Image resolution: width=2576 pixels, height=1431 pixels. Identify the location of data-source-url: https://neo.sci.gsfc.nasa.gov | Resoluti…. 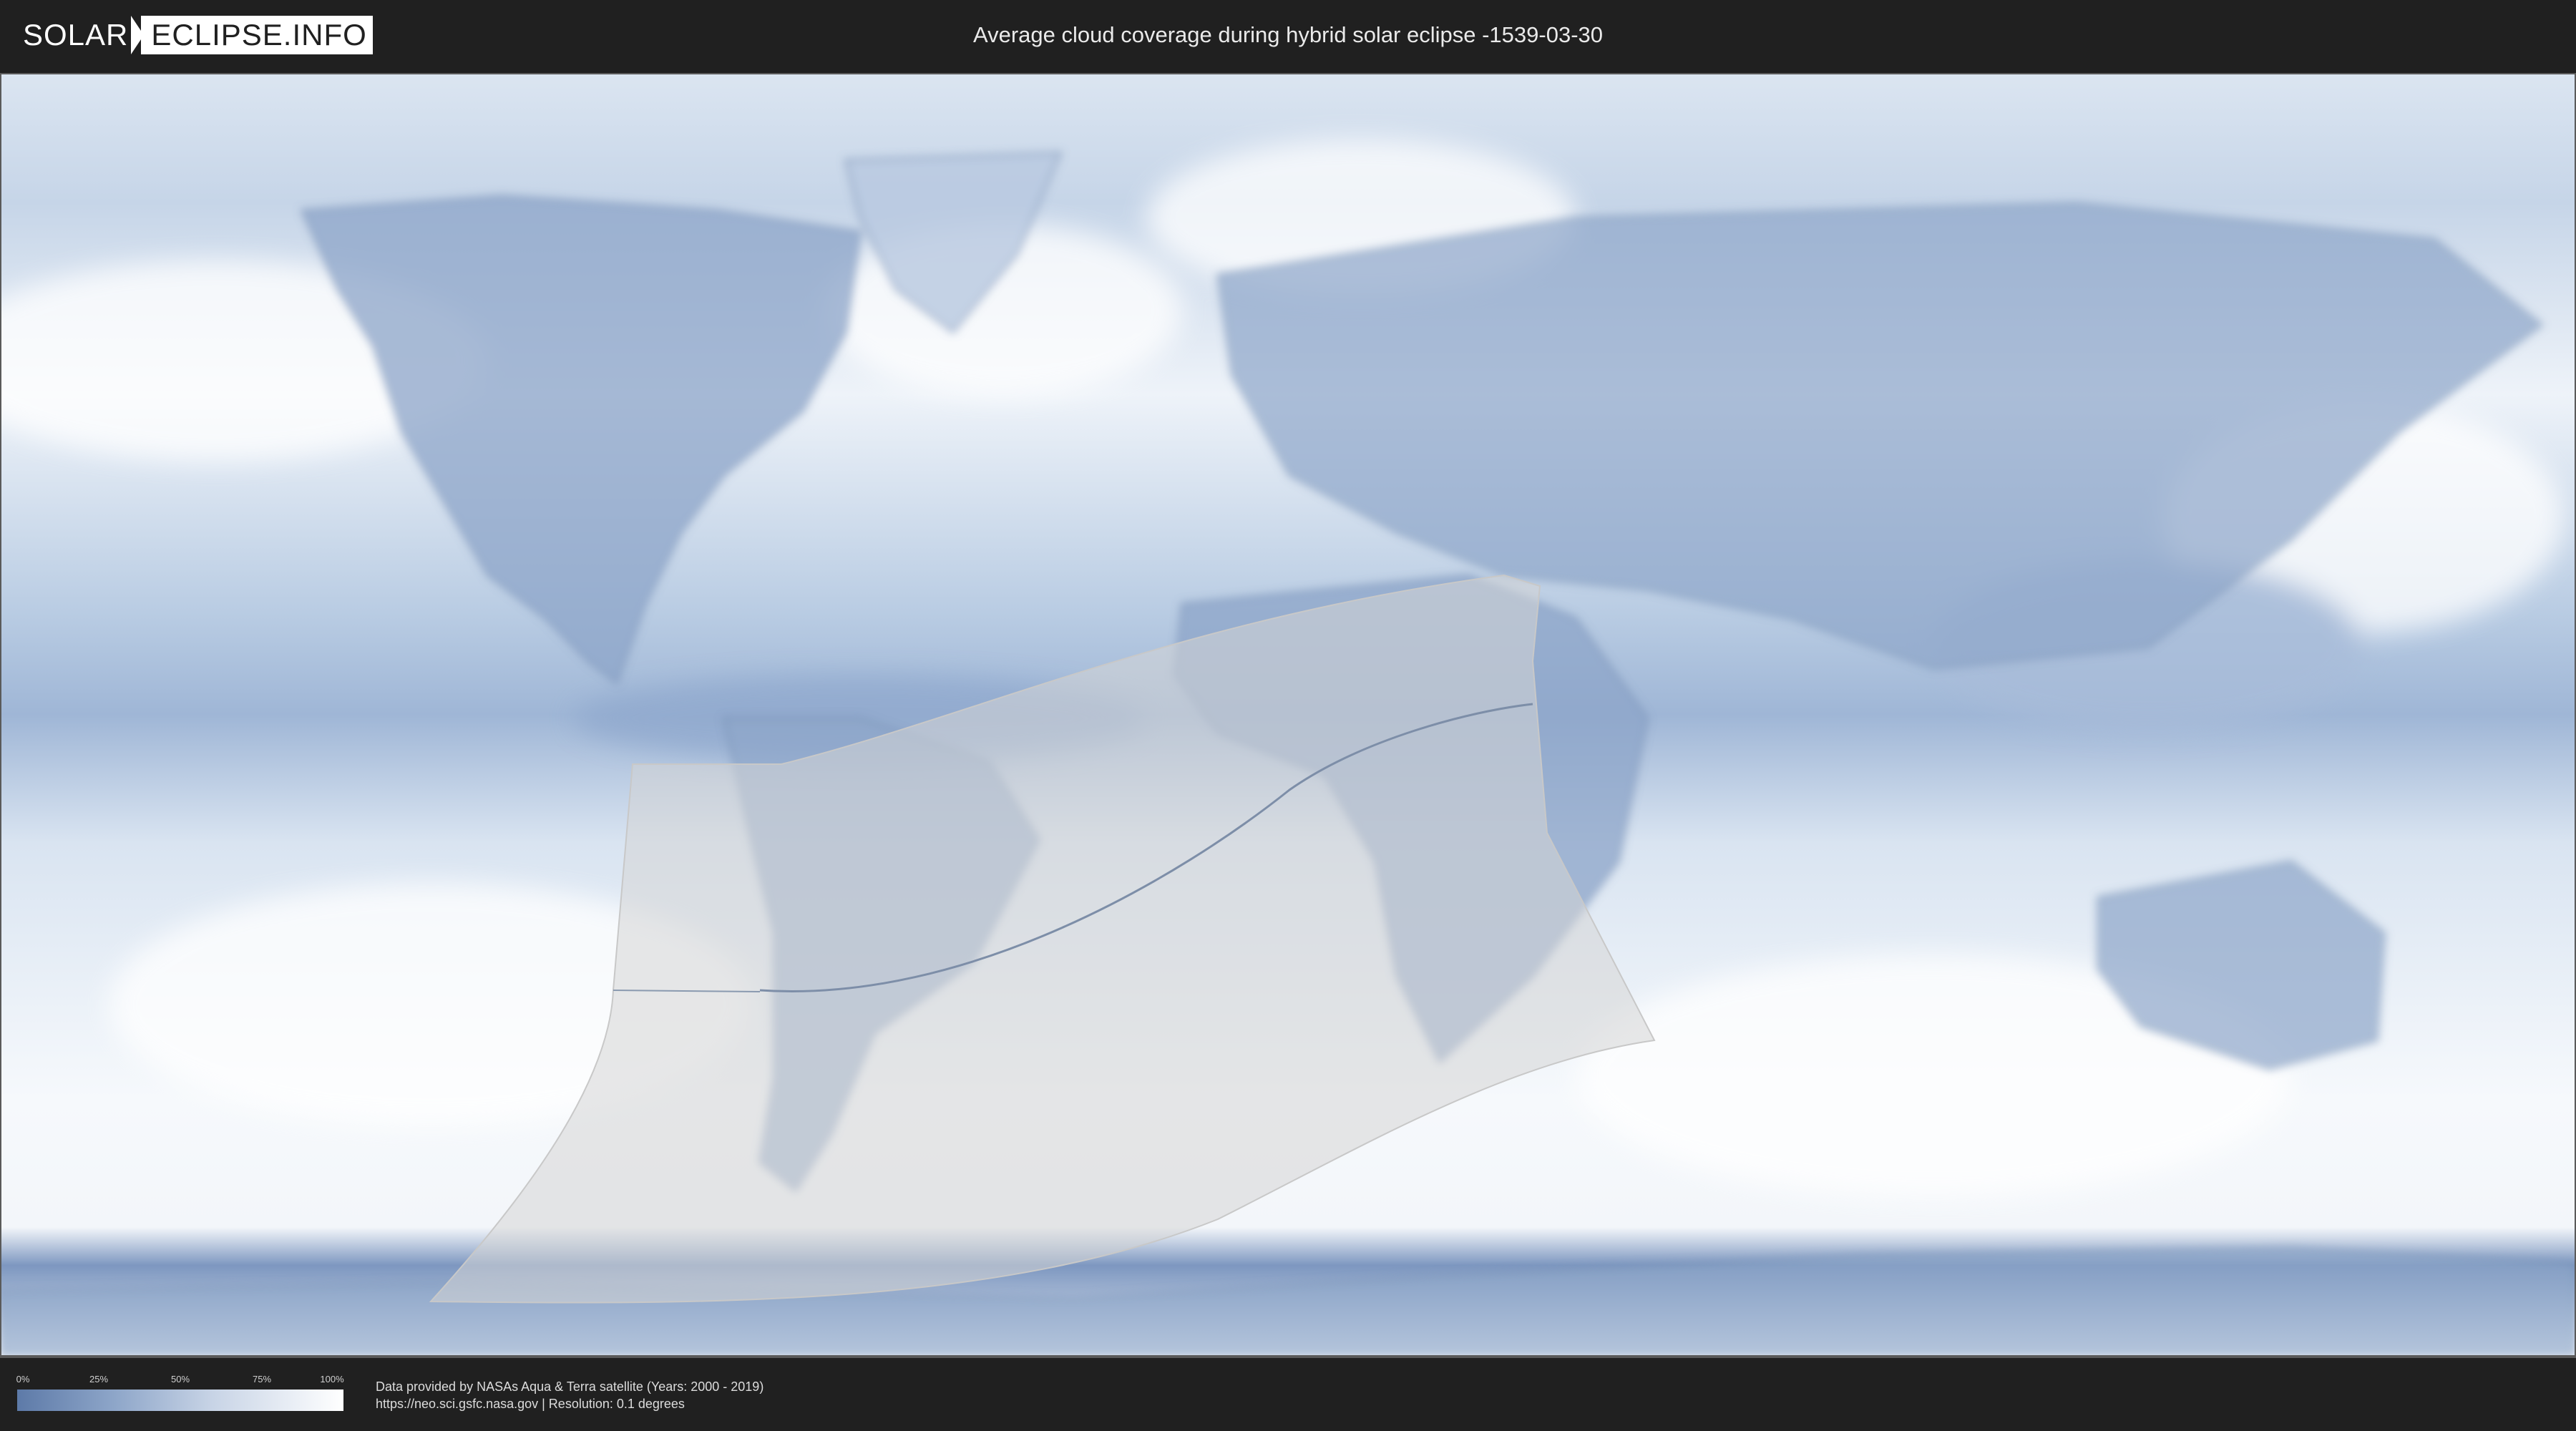
(530, 1404).